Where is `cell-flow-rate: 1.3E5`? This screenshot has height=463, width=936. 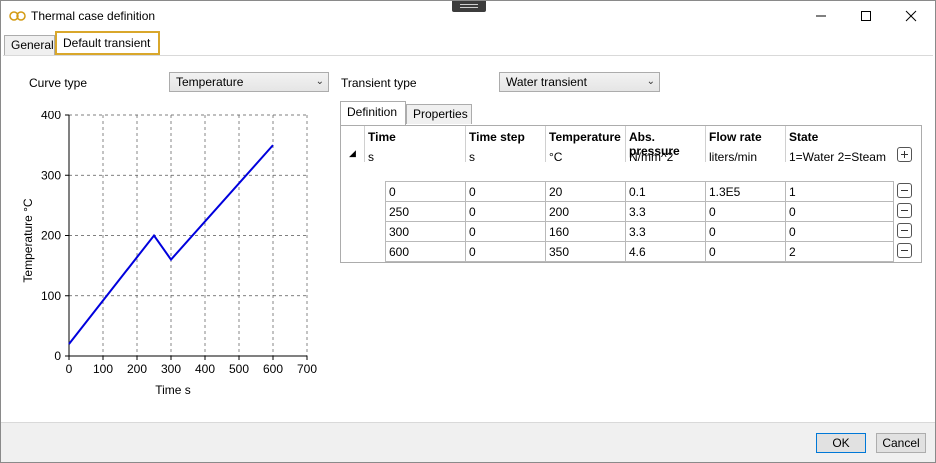
cell-flow-rate: 1.3E5 is located at coordinates (745, 191).